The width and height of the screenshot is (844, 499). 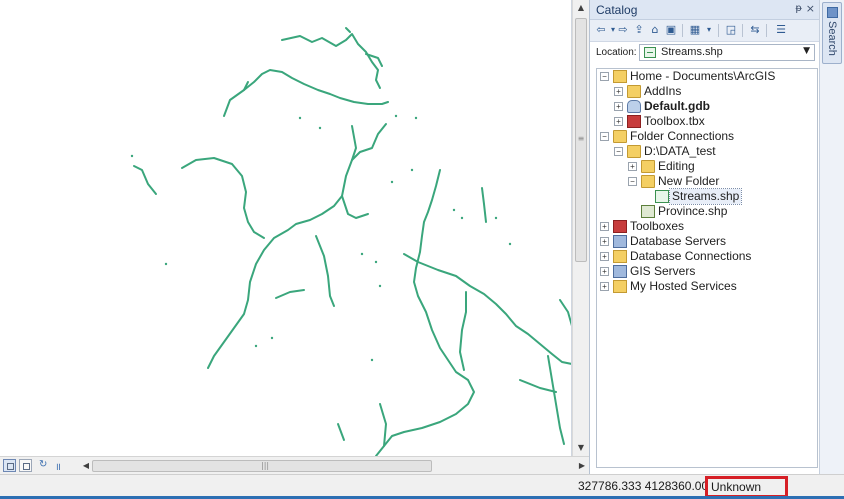 I want to click on map-horizontal-scrollbar: ◀ ||| ▶, so click(x=332, y=466).